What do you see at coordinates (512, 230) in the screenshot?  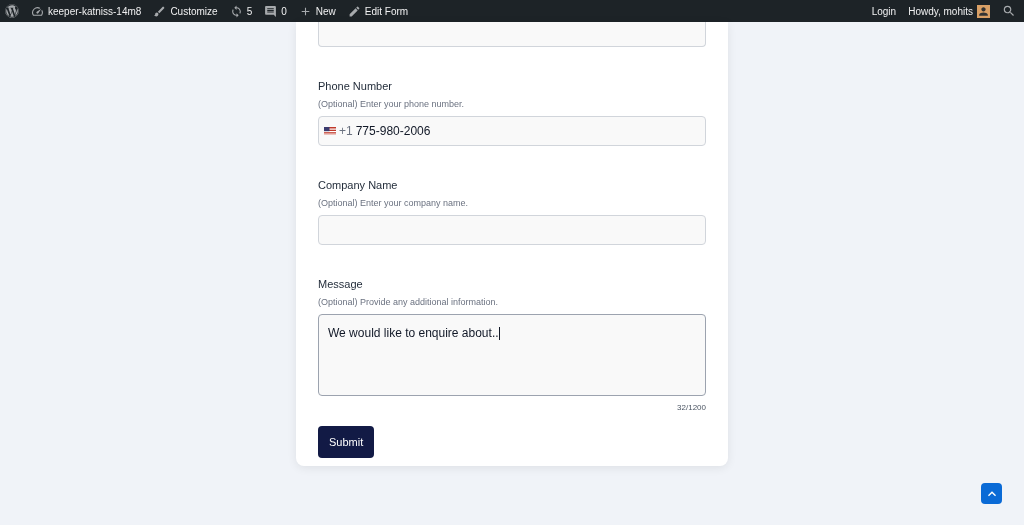 I see `text-input-field` at bounding box center [512, 230].